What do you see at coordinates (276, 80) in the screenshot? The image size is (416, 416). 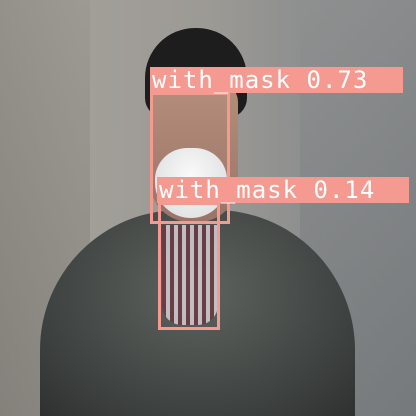 I see `detection-label-1: with_mask 0.73` at bounding box center [276, 80].